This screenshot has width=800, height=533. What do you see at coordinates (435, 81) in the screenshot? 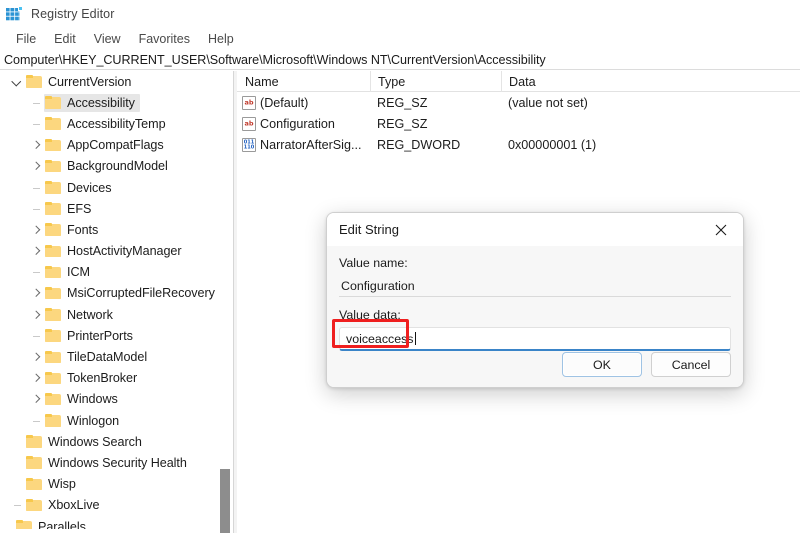
I see `column-header-type: Type` at bounding box center [435, 81].